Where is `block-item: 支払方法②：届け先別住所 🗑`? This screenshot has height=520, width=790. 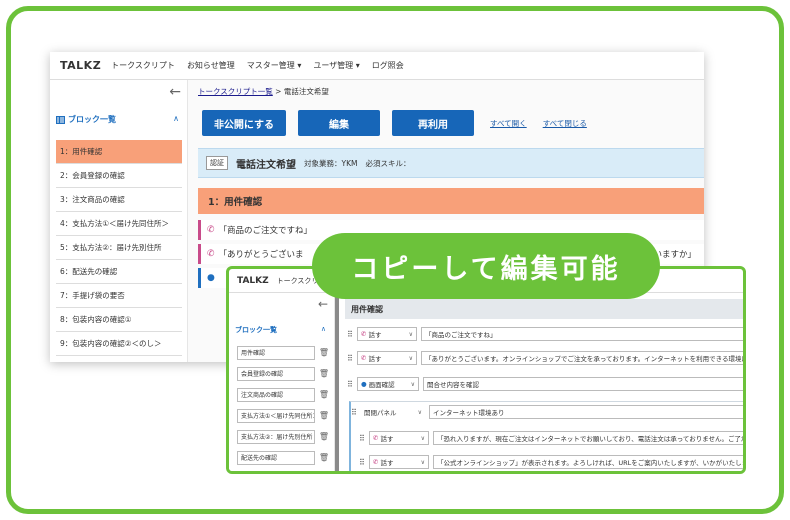
block-item: 支払方法②：届け先別住所 🗑 is located at coordinates (283, 436).